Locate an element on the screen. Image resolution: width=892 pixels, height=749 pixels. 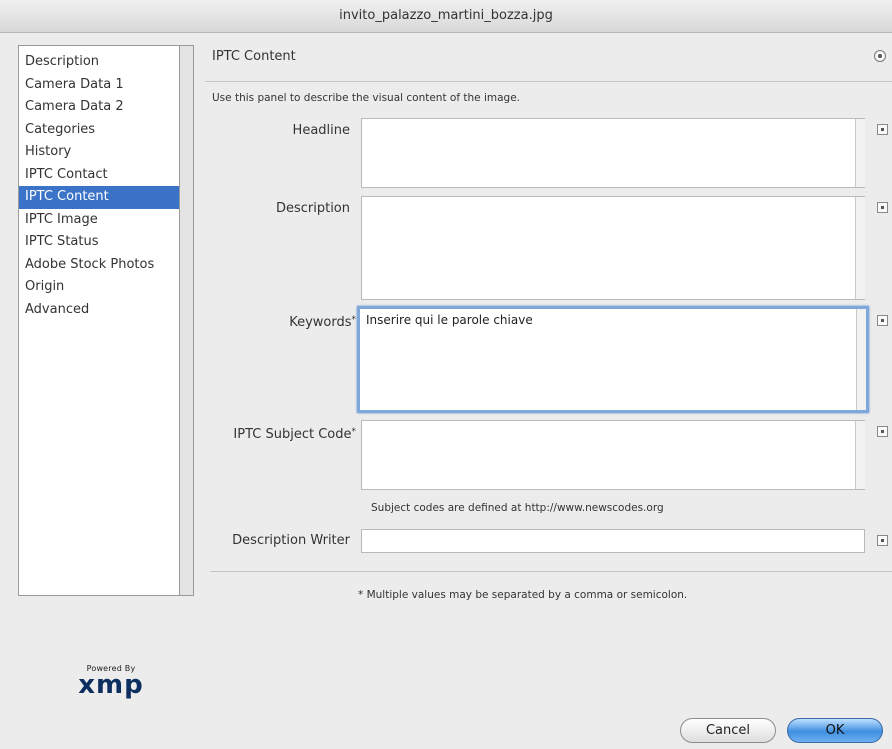
window-title: invito_palazzo_martini_bozza.jpg is located at coordinates (446, 16).